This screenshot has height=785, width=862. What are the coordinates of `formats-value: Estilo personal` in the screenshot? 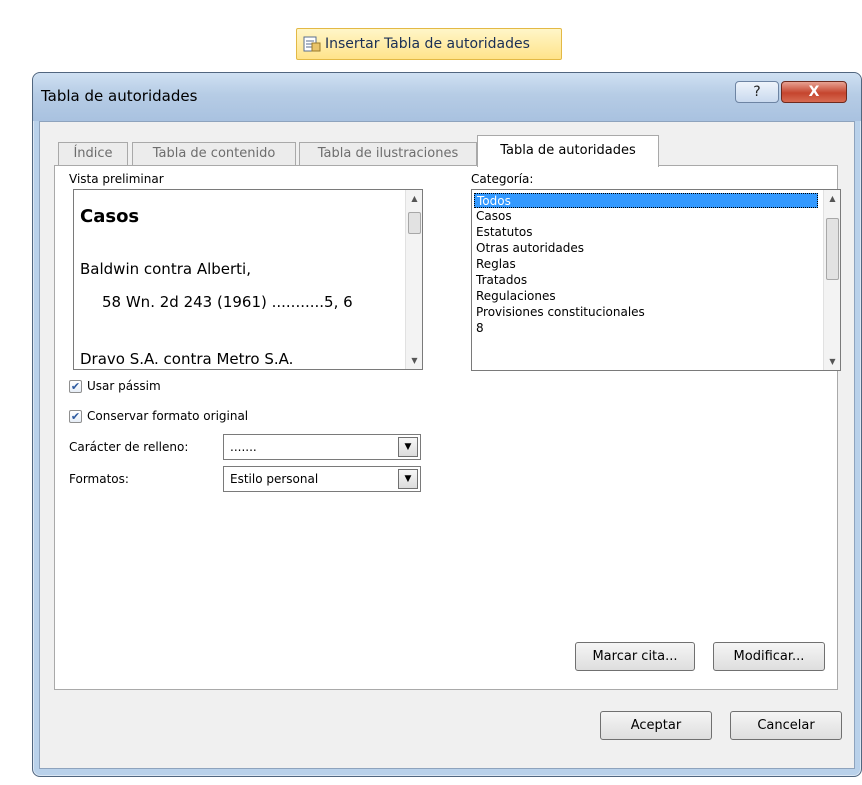 It's located at (274, 479).